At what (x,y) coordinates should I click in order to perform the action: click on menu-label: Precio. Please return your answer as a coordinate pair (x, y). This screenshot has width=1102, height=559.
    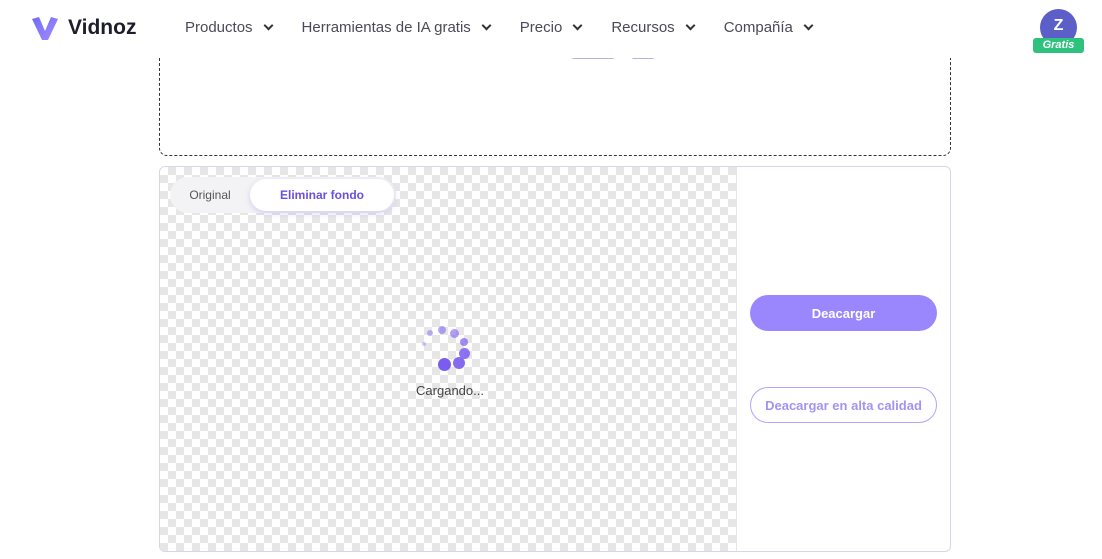
    Looking at the image, I should click on (541, 27).